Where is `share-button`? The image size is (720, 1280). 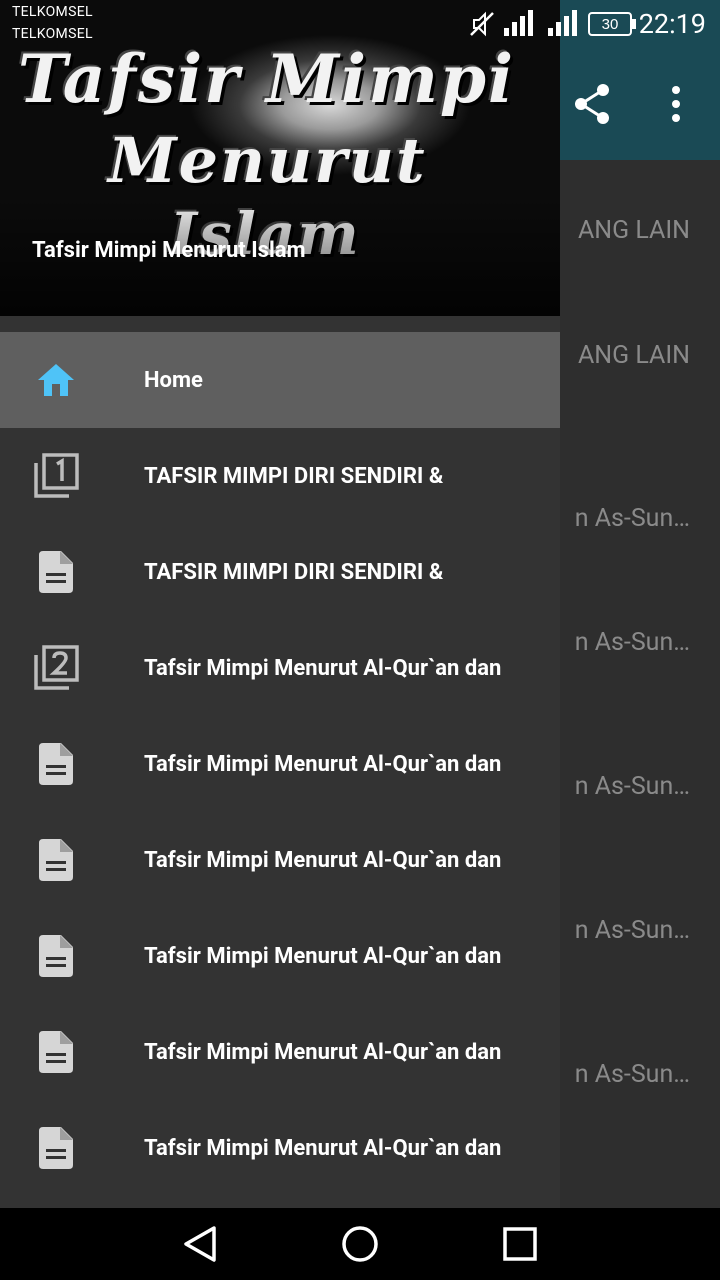
share-button is located at coordinates (592, 104).